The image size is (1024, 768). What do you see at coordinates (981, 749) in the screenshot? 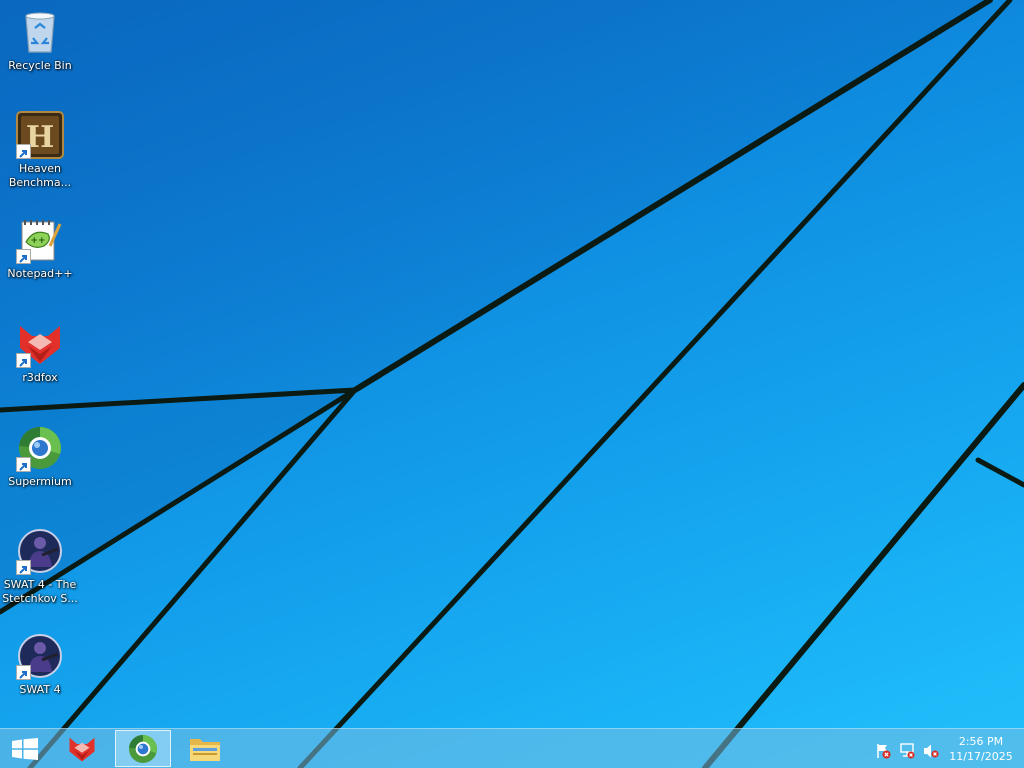
I see `taskbar-clock: 2:56 PM 11/17/2025` at bounding box center [981, 749].